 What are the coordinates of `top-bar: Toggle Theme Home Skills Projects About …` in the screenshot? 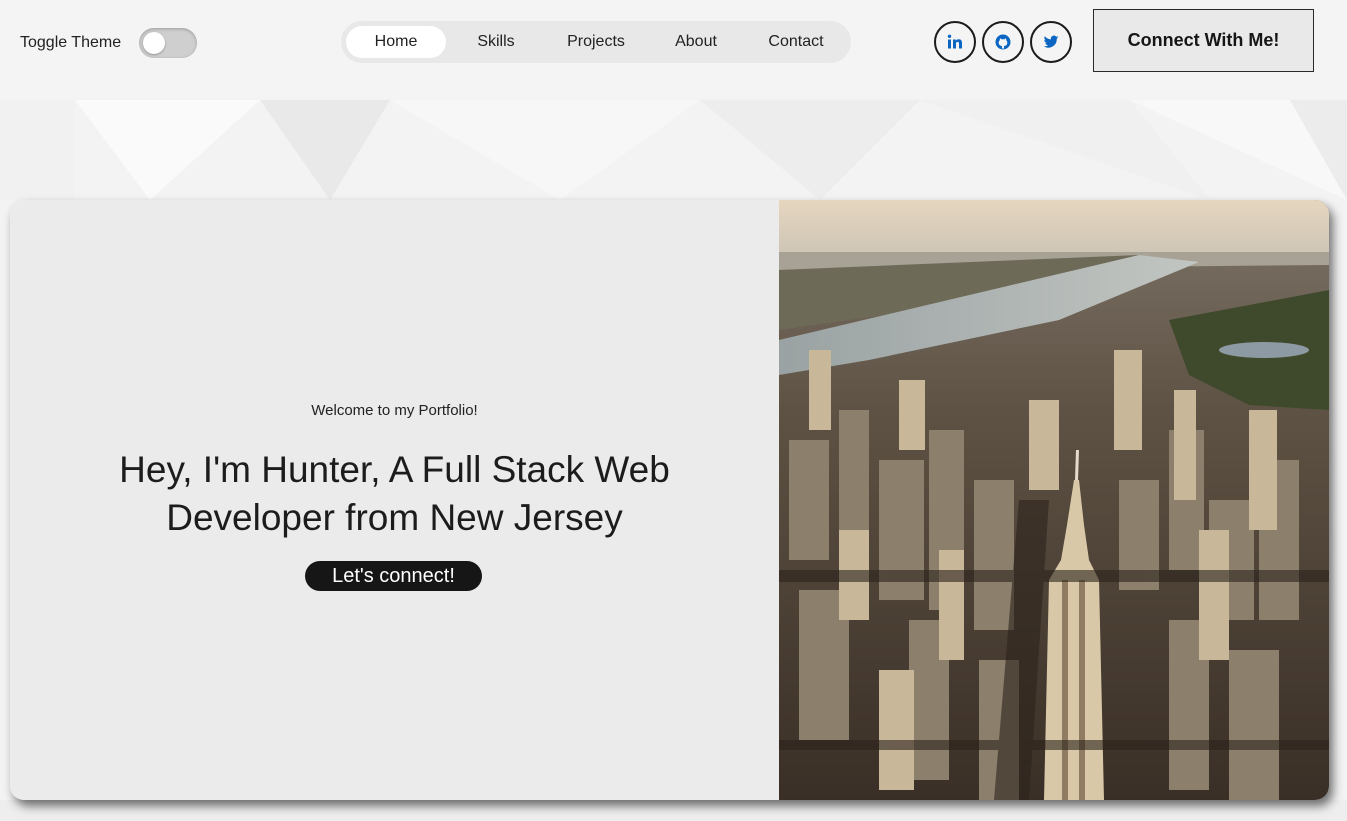 It's located at (673, 49).